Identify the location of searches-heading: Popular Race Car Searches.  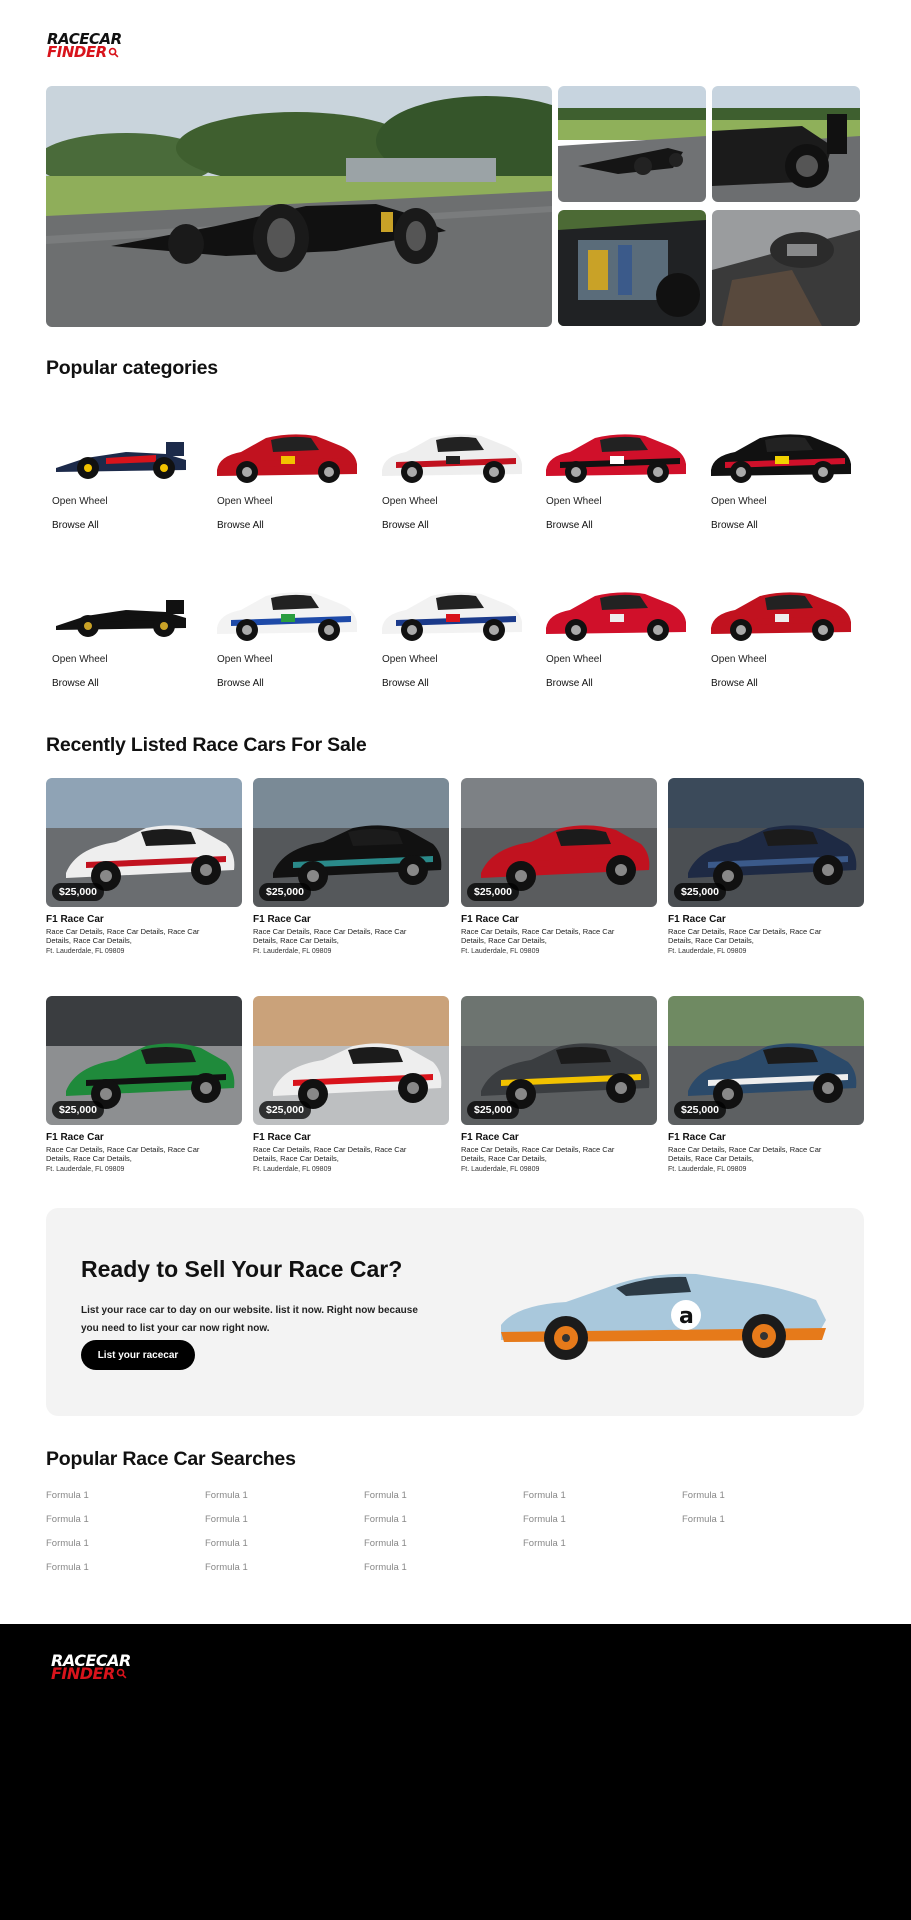
(171, 1459).